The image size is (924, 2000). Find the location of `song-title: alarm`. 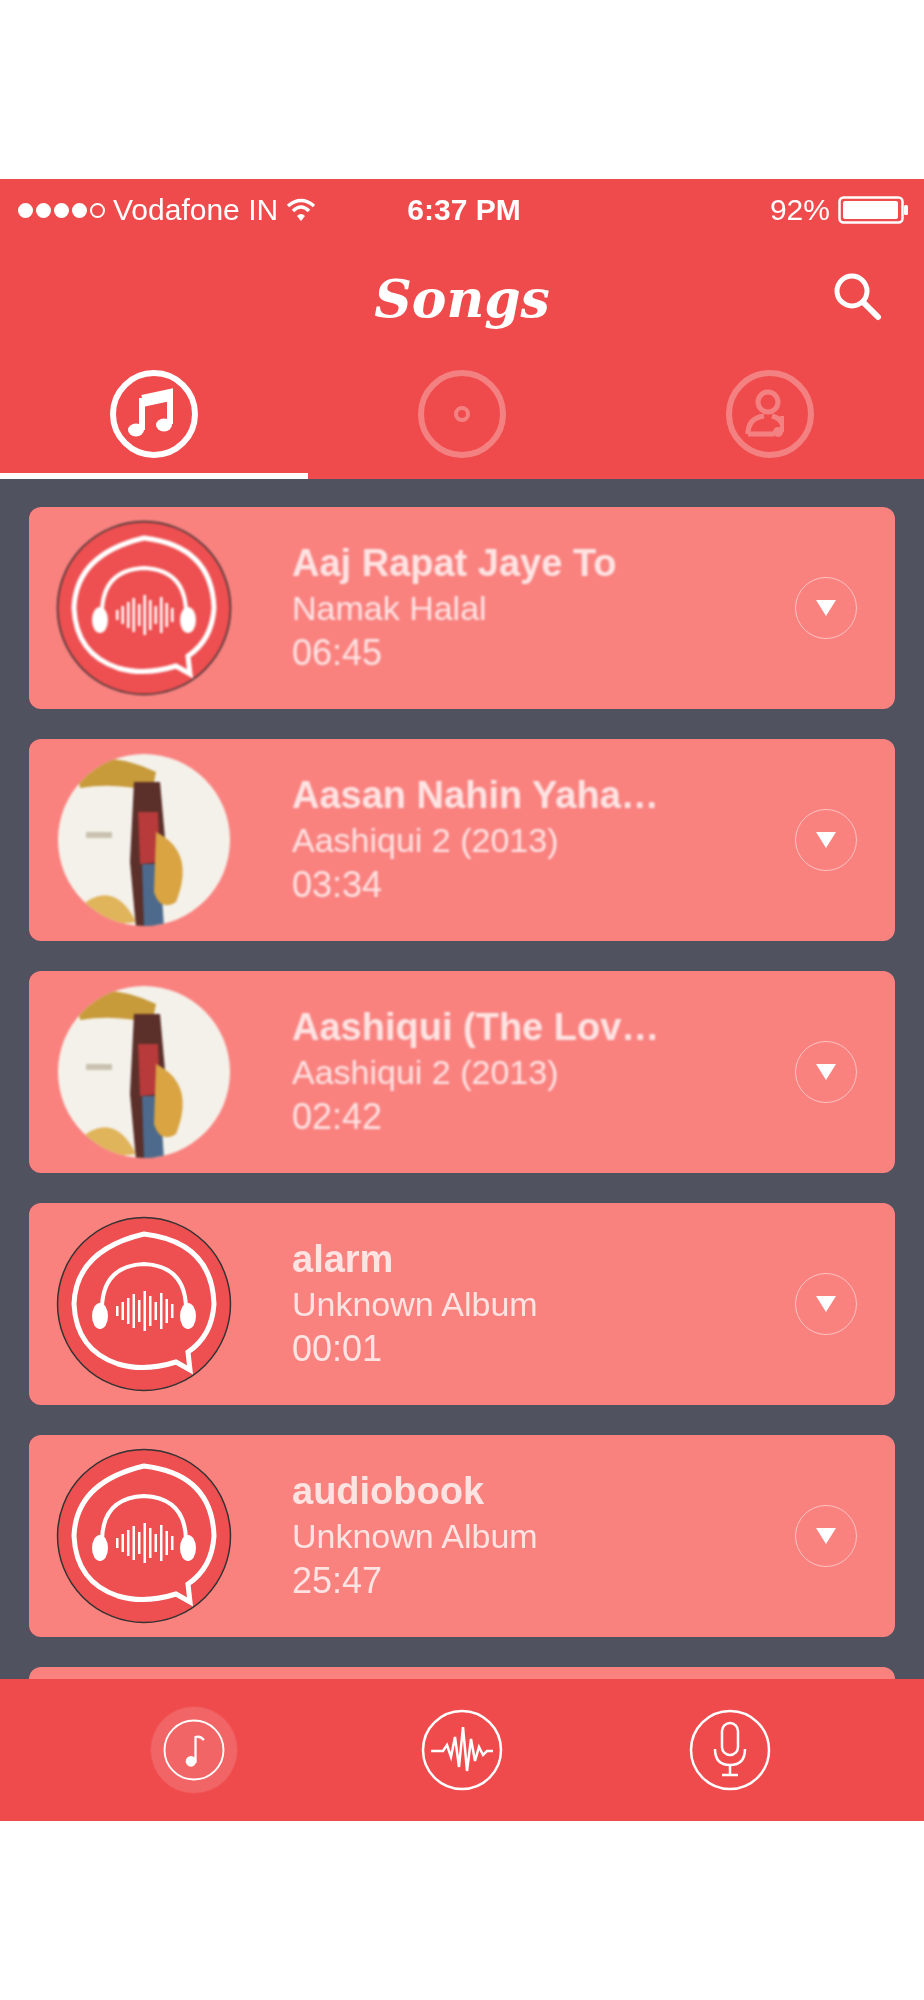

song-title: alarm is located at coordinates (343, 1259).